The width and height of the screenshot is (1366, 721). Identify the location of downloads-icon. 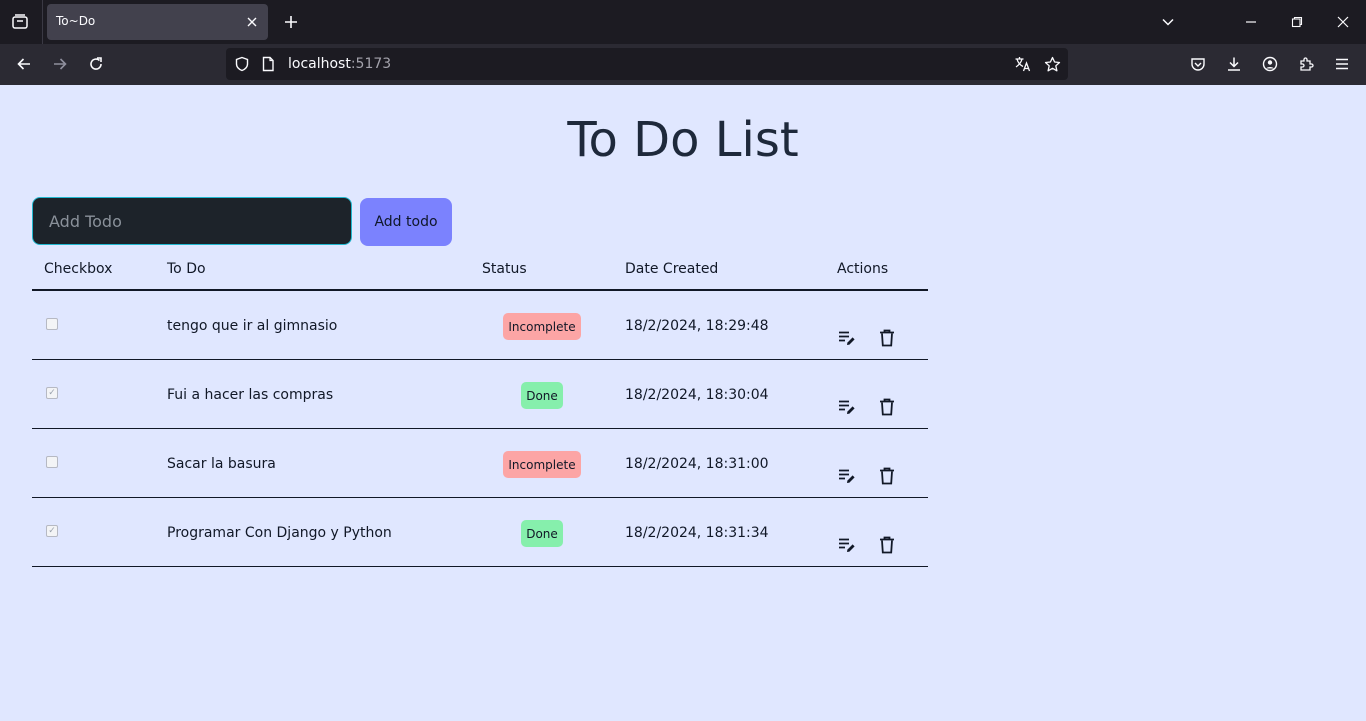
(1234, 64).